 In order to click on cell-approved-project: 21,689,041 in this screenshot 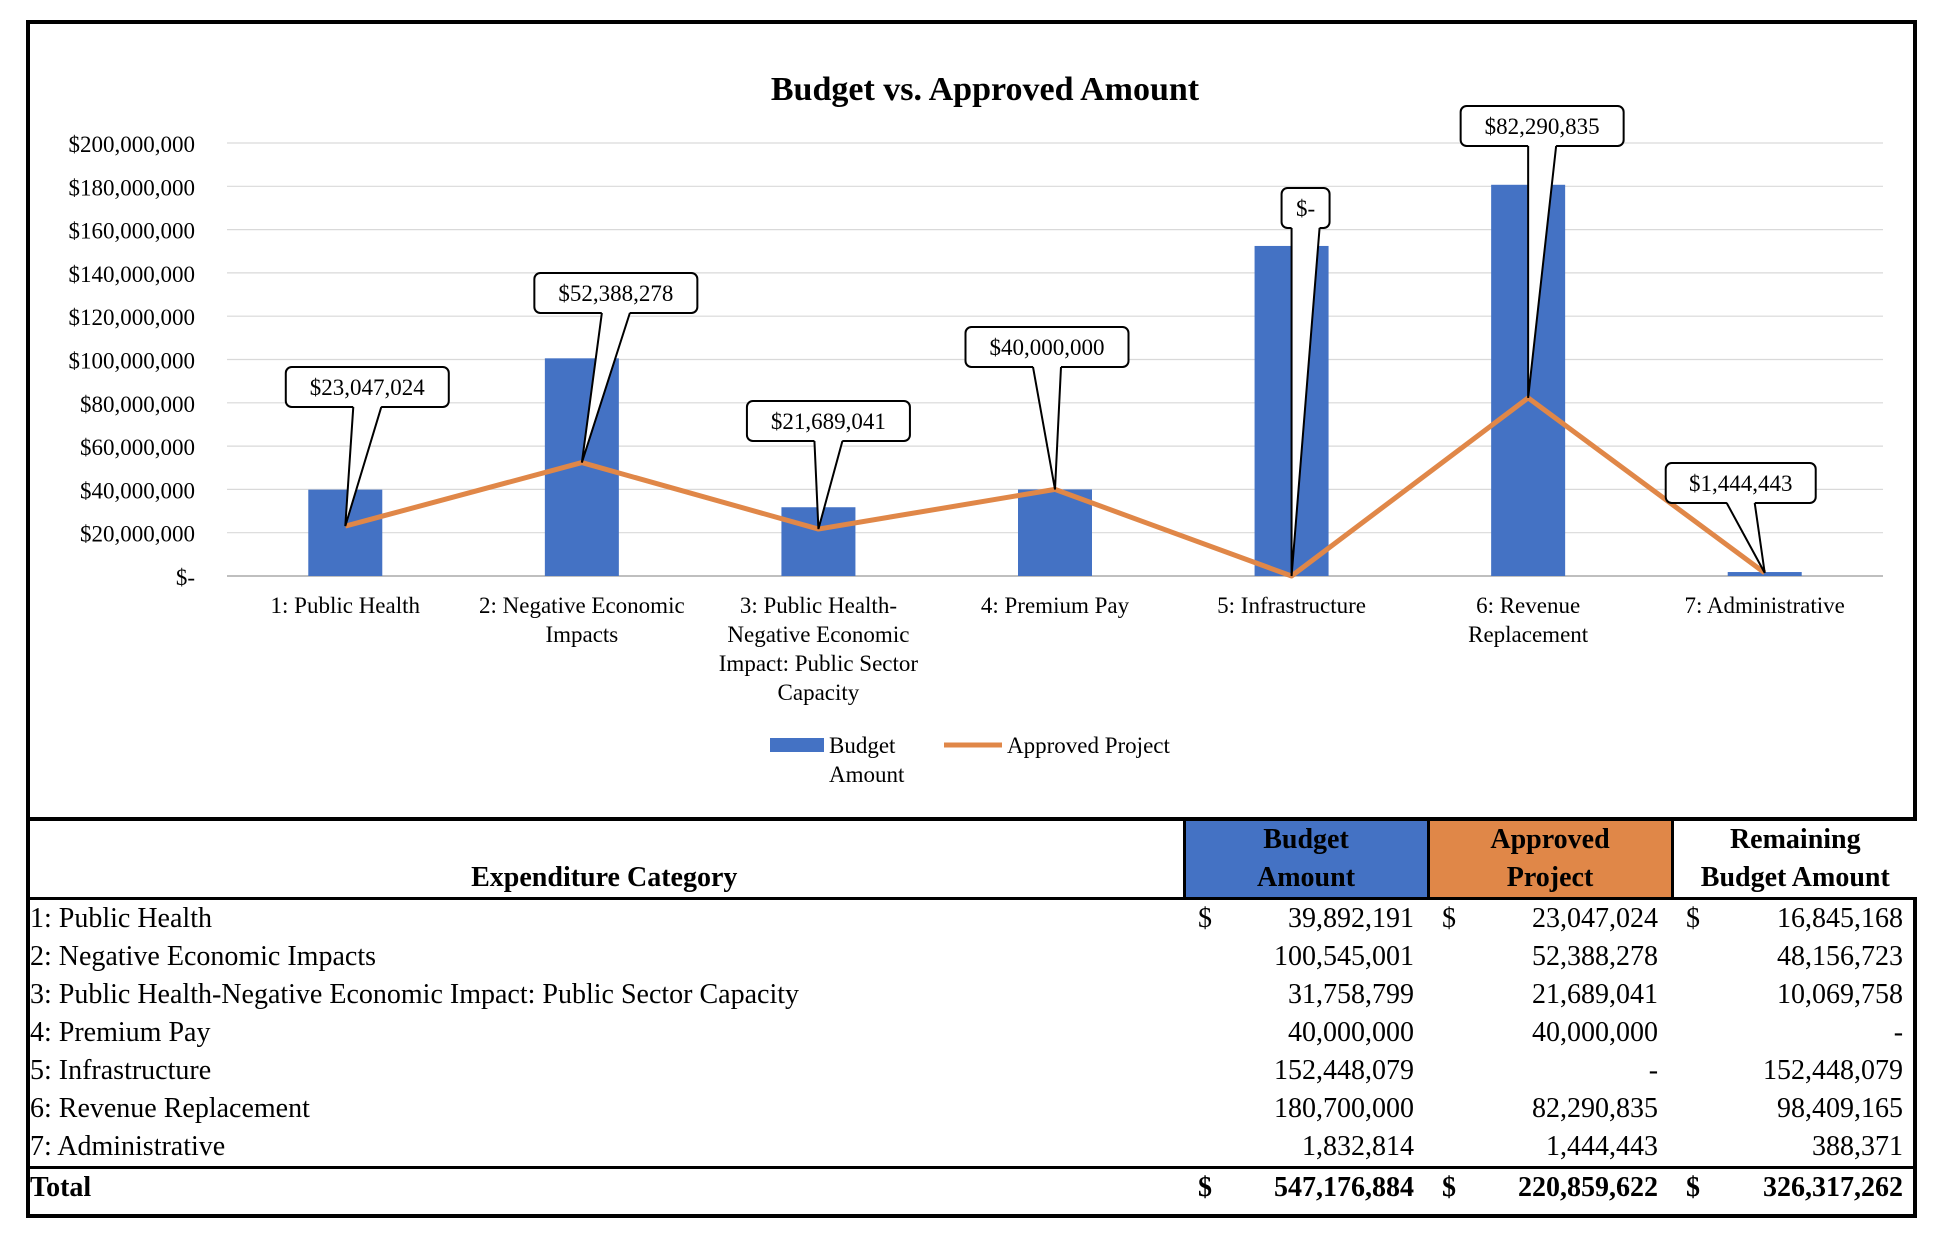, I will do `click(1595, 994)`.